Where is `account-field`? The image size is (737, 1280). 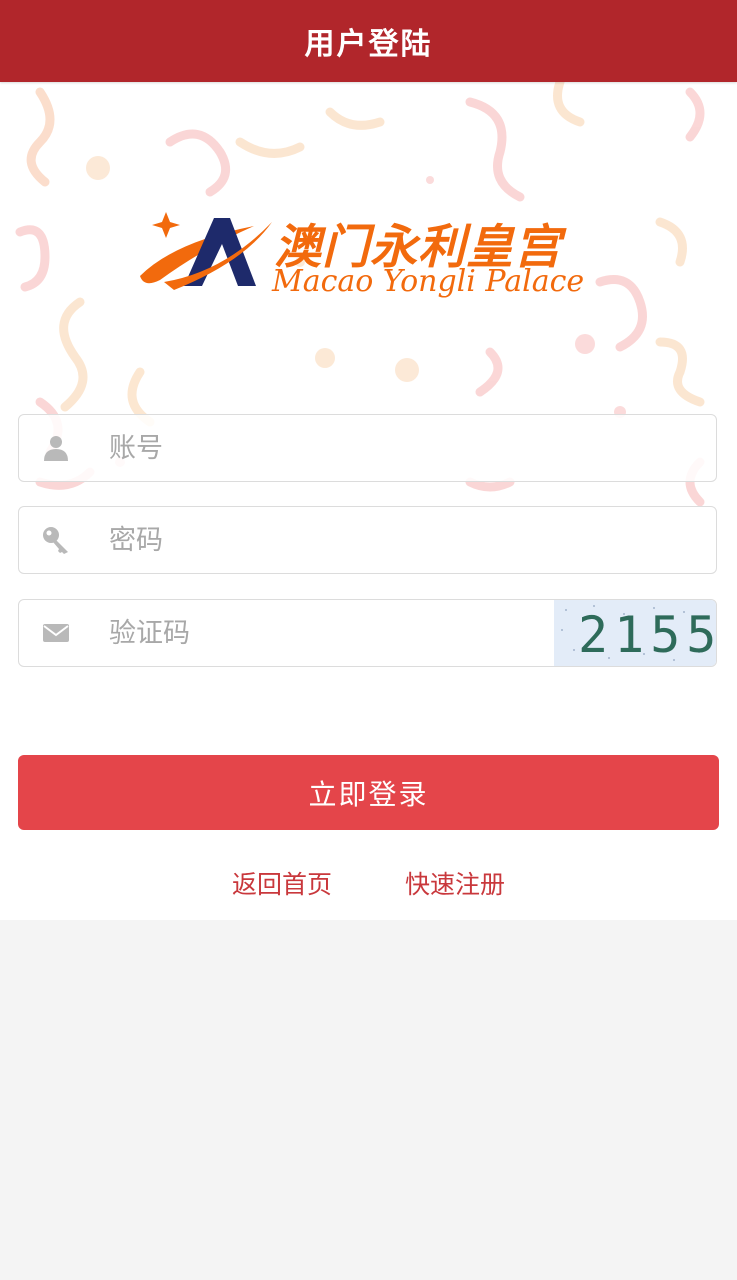 account-field is located at coordinates (367, 448).